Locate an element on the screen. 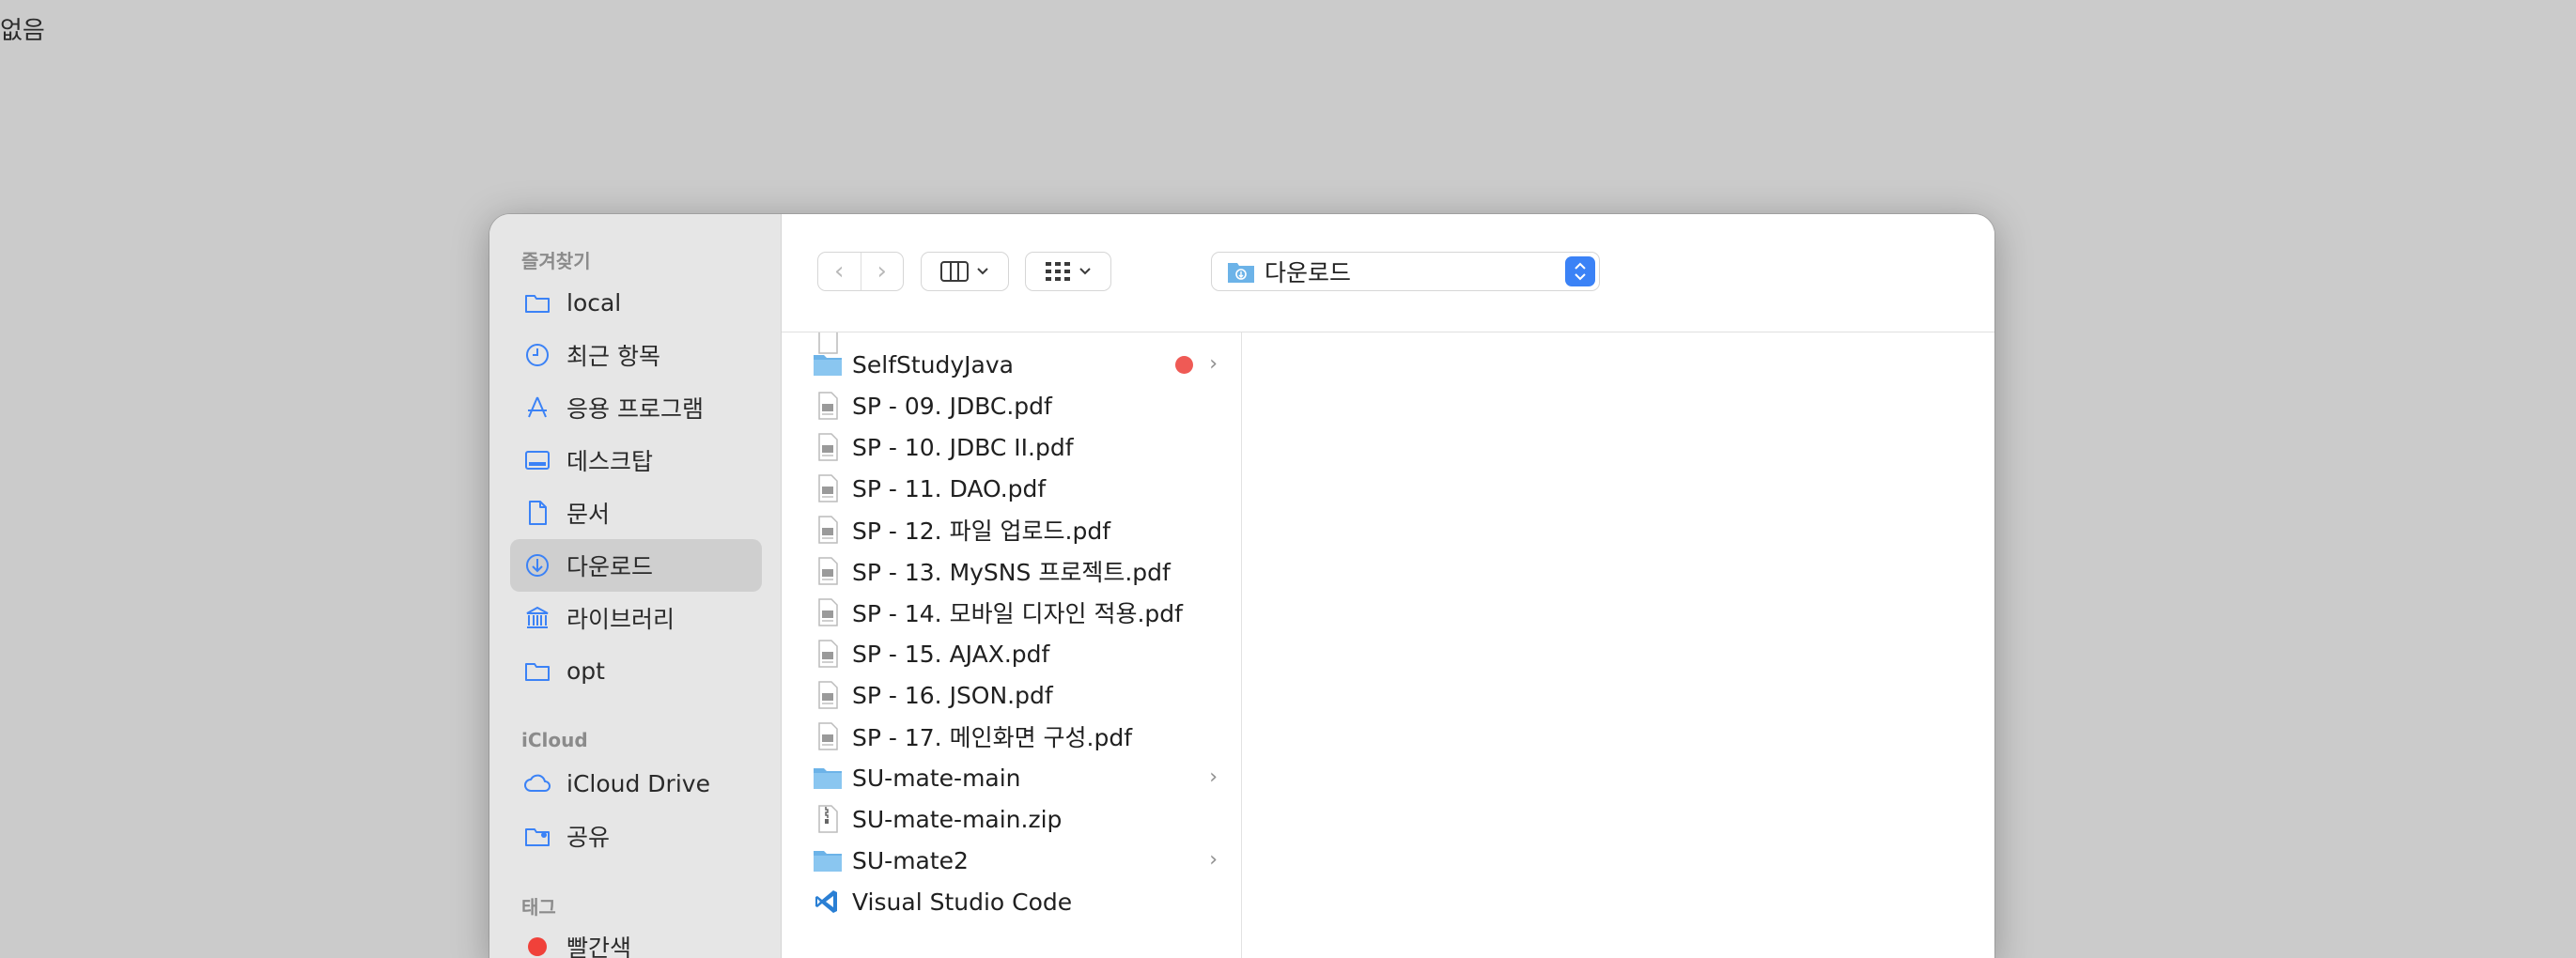  file-row-su-mate-main: SU-mate-main › is located at coordinates (1012, 777).